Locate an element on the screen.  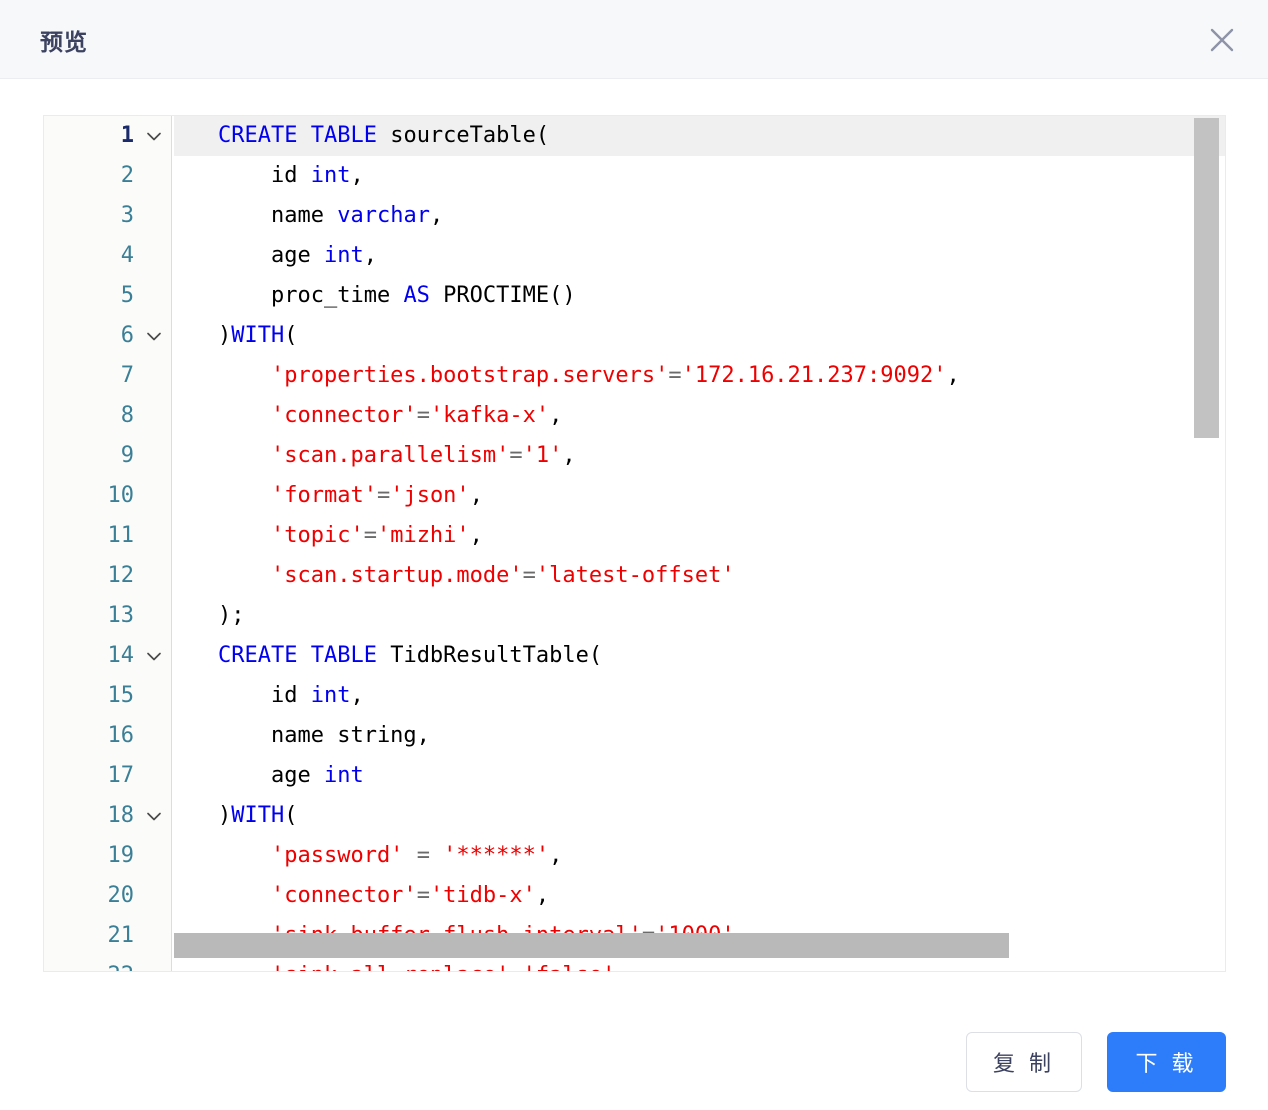
code-line: 13); is located at coordinates (634, 616).